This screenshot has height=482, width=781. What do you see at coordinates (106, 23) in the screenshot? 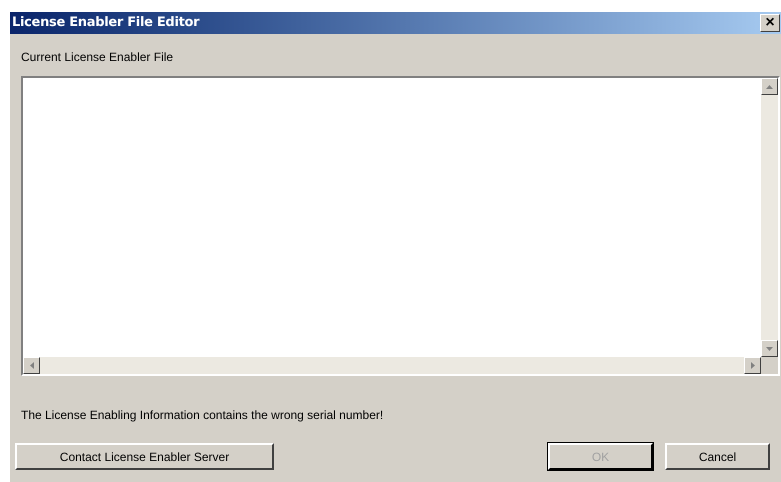
I see `window-title: License Enabler File Editor` at bounding box center [106, 23].